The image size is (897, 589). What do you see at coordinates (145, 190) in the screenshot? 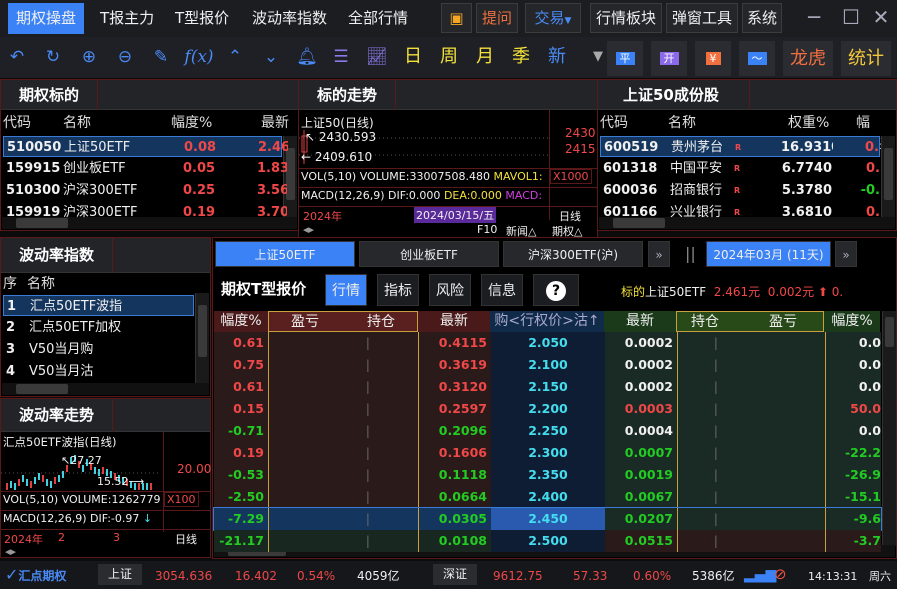
I see `underlying-row: 510300 沪深300ETF 0.25 3.561` at bounding box center [145, 190].